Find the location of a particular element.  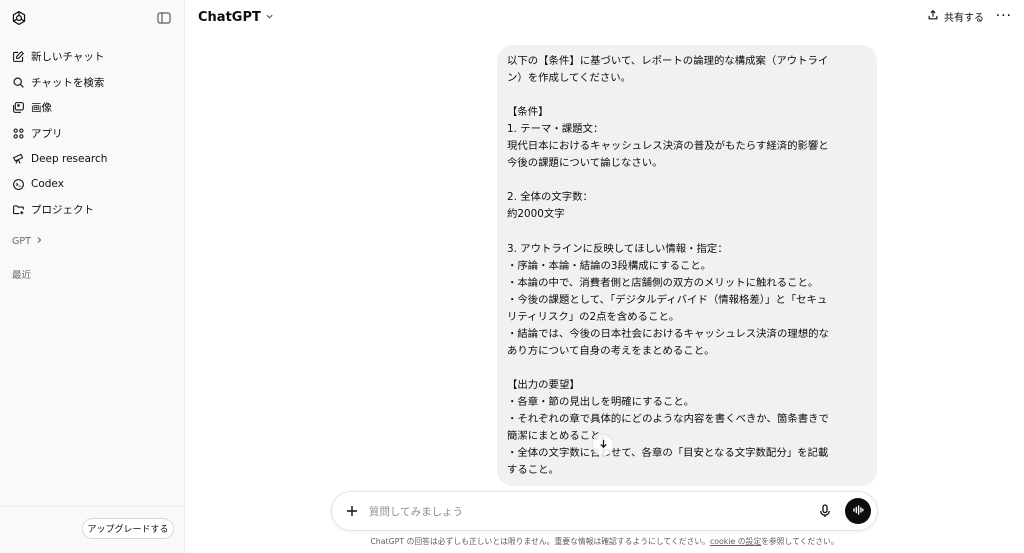

plus-icon is located at coordinates (352, 511).